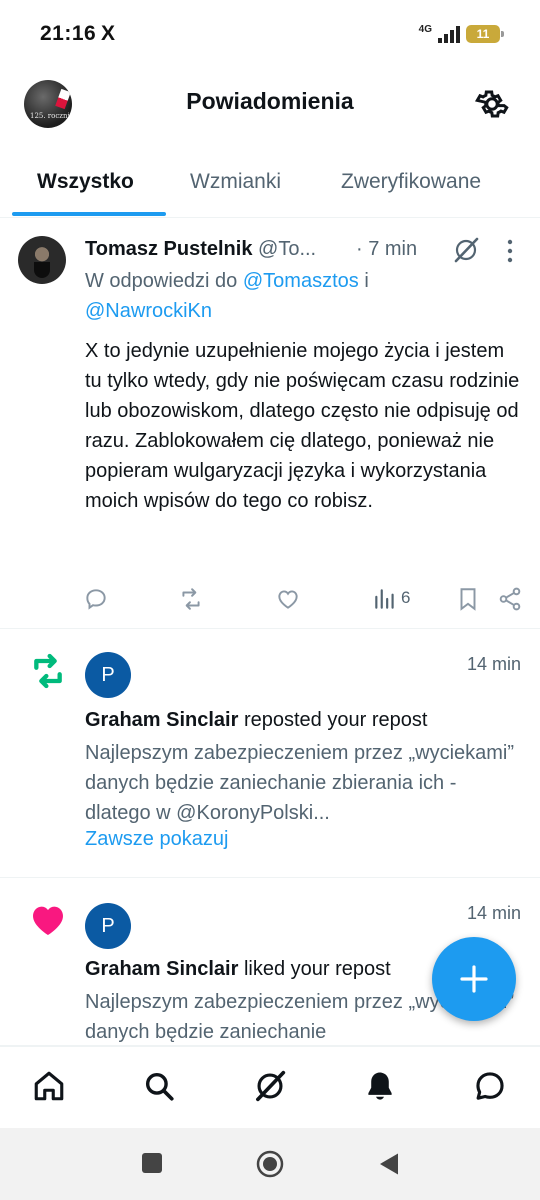  What do you see at coordinates (48, 920) in the screenshot?
I see `heart-icon` at bounding box center [48, 920].